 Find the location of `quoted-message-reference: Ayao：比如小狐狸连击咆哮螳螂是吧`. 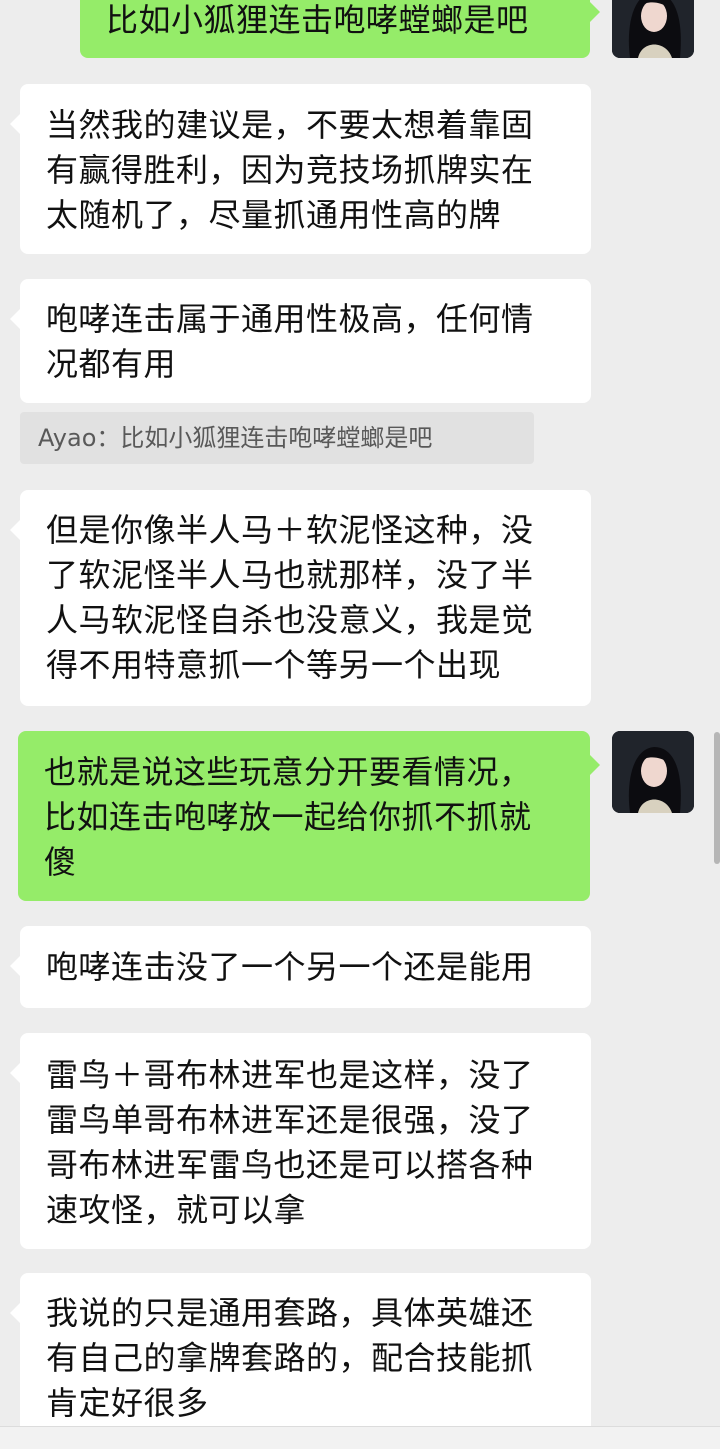

quoted-message-reference: Ayao：比如小狐狸连击咆哮螳螂是吧 is located at coordinates (277, 438).